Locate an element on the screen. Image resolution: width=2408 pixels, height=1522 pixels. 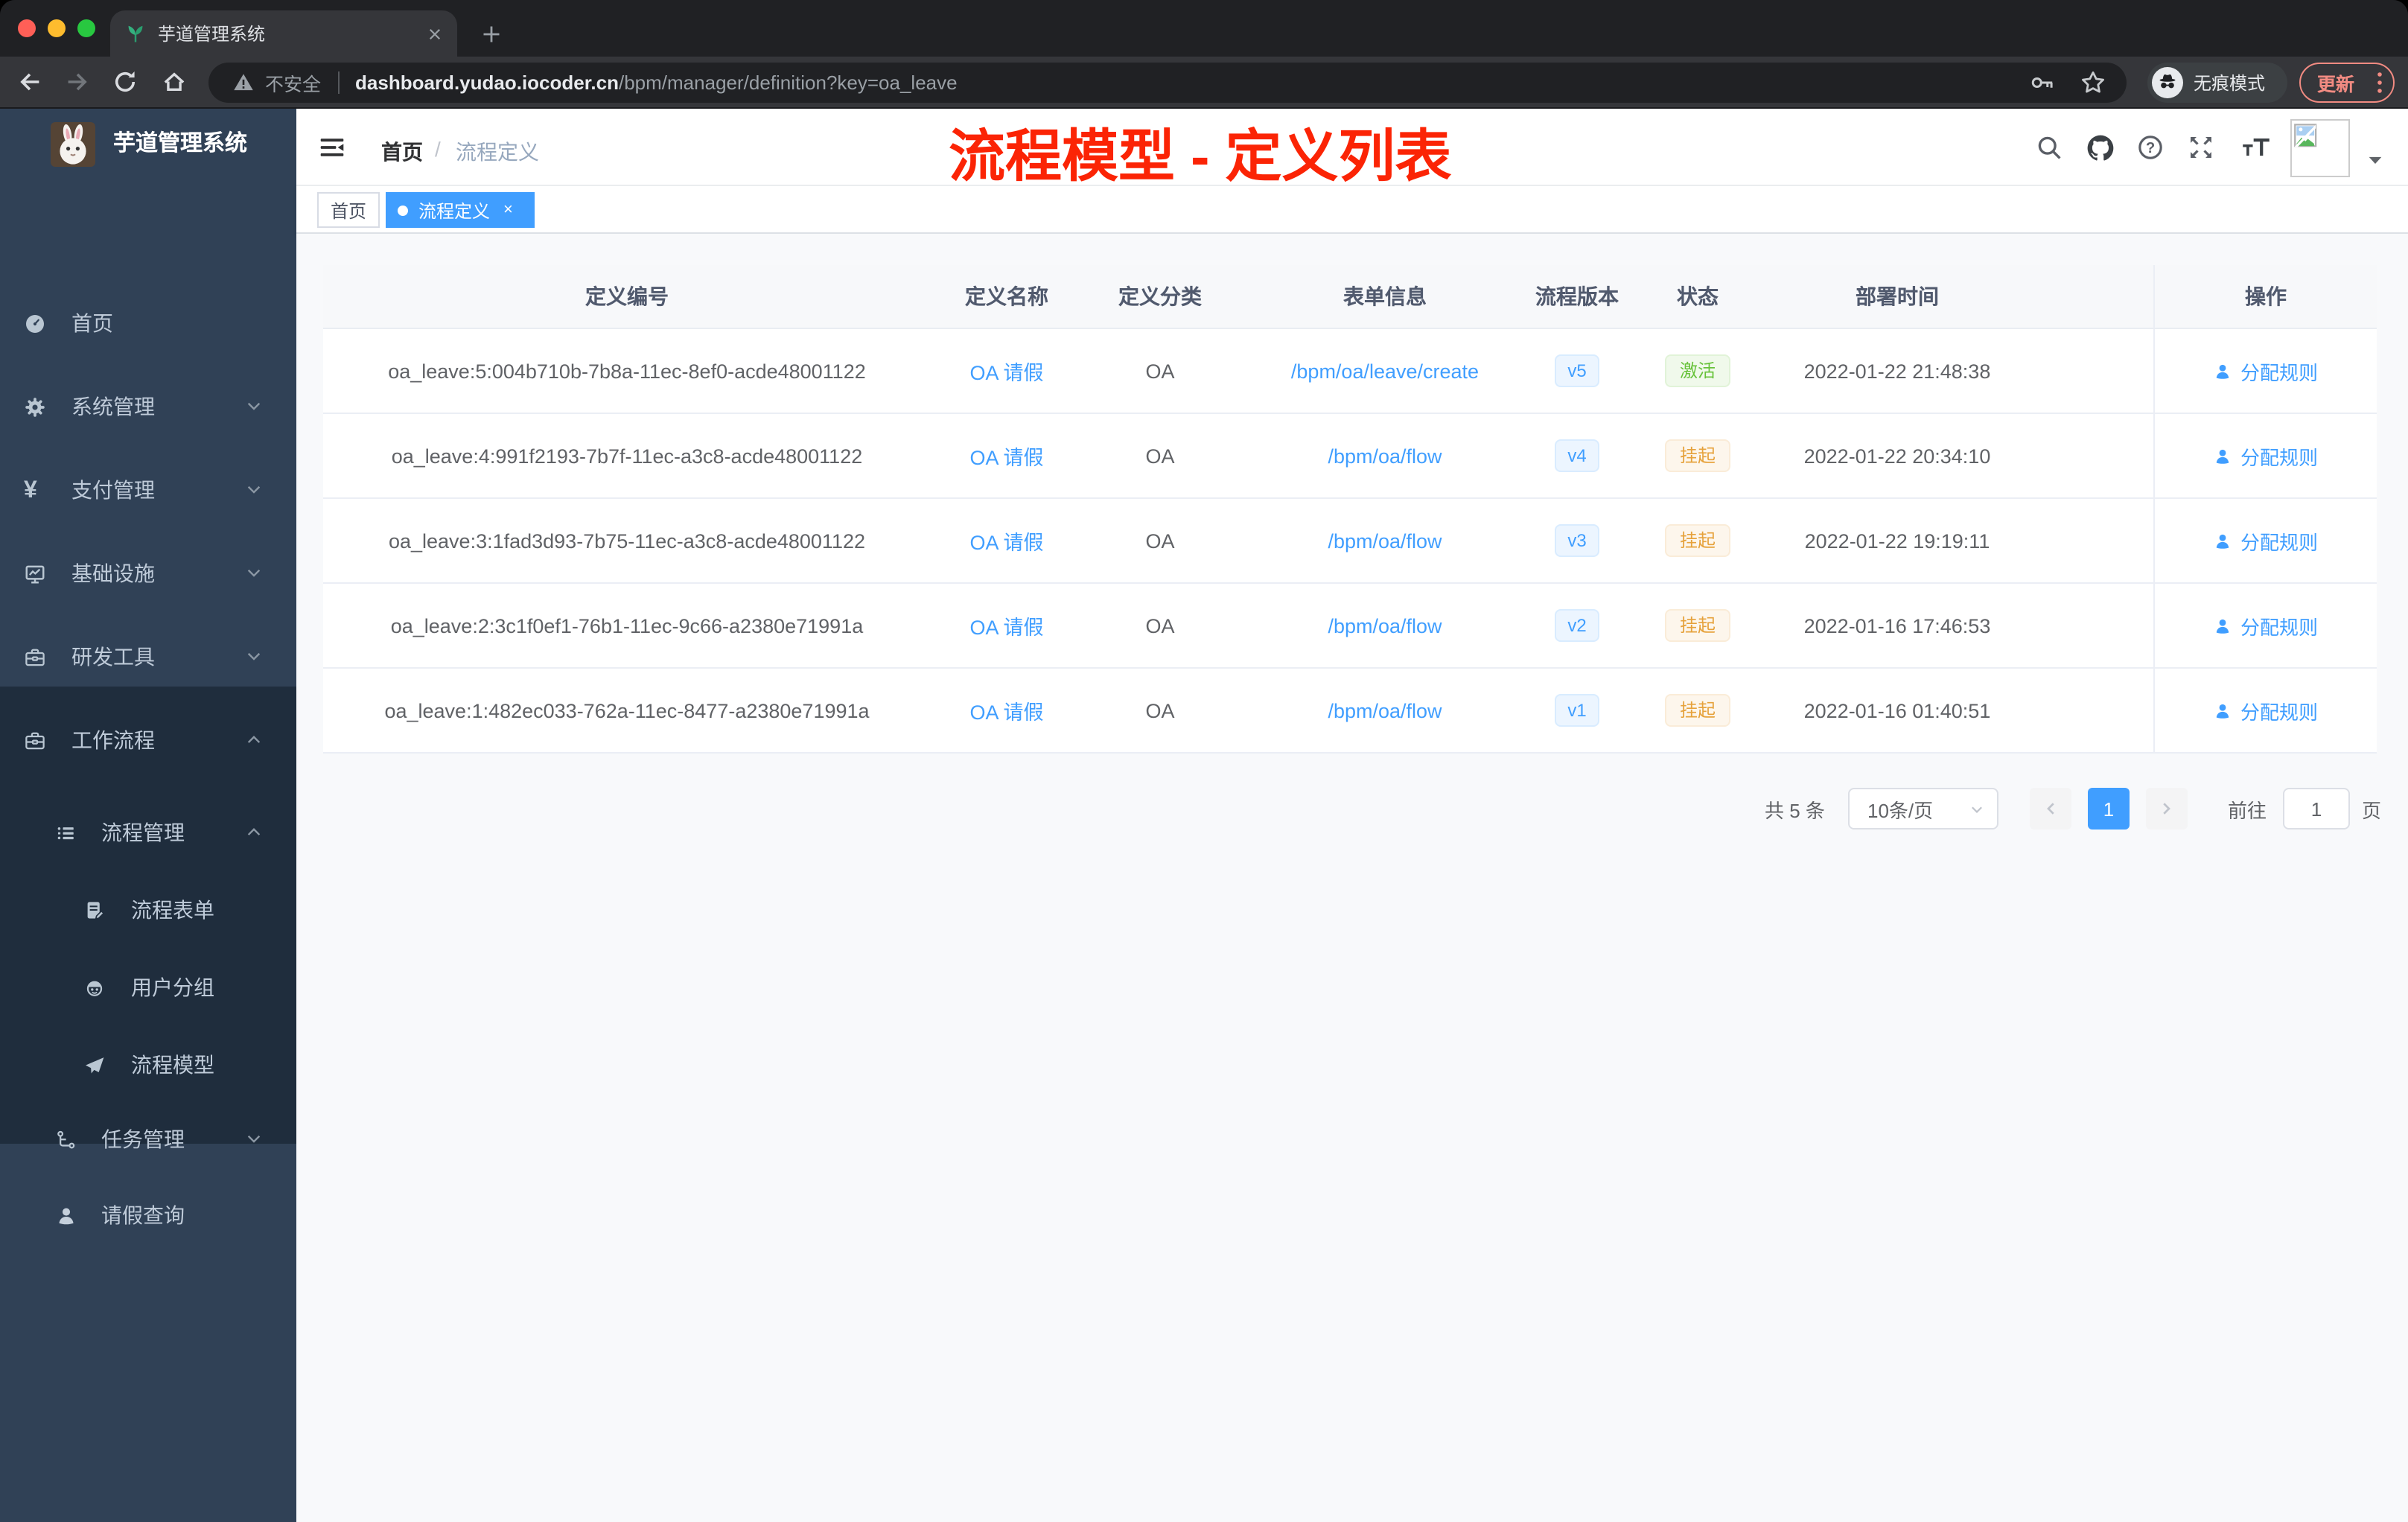
tag-process-definition: 流程定义 × is located at coordinates (460, 210).